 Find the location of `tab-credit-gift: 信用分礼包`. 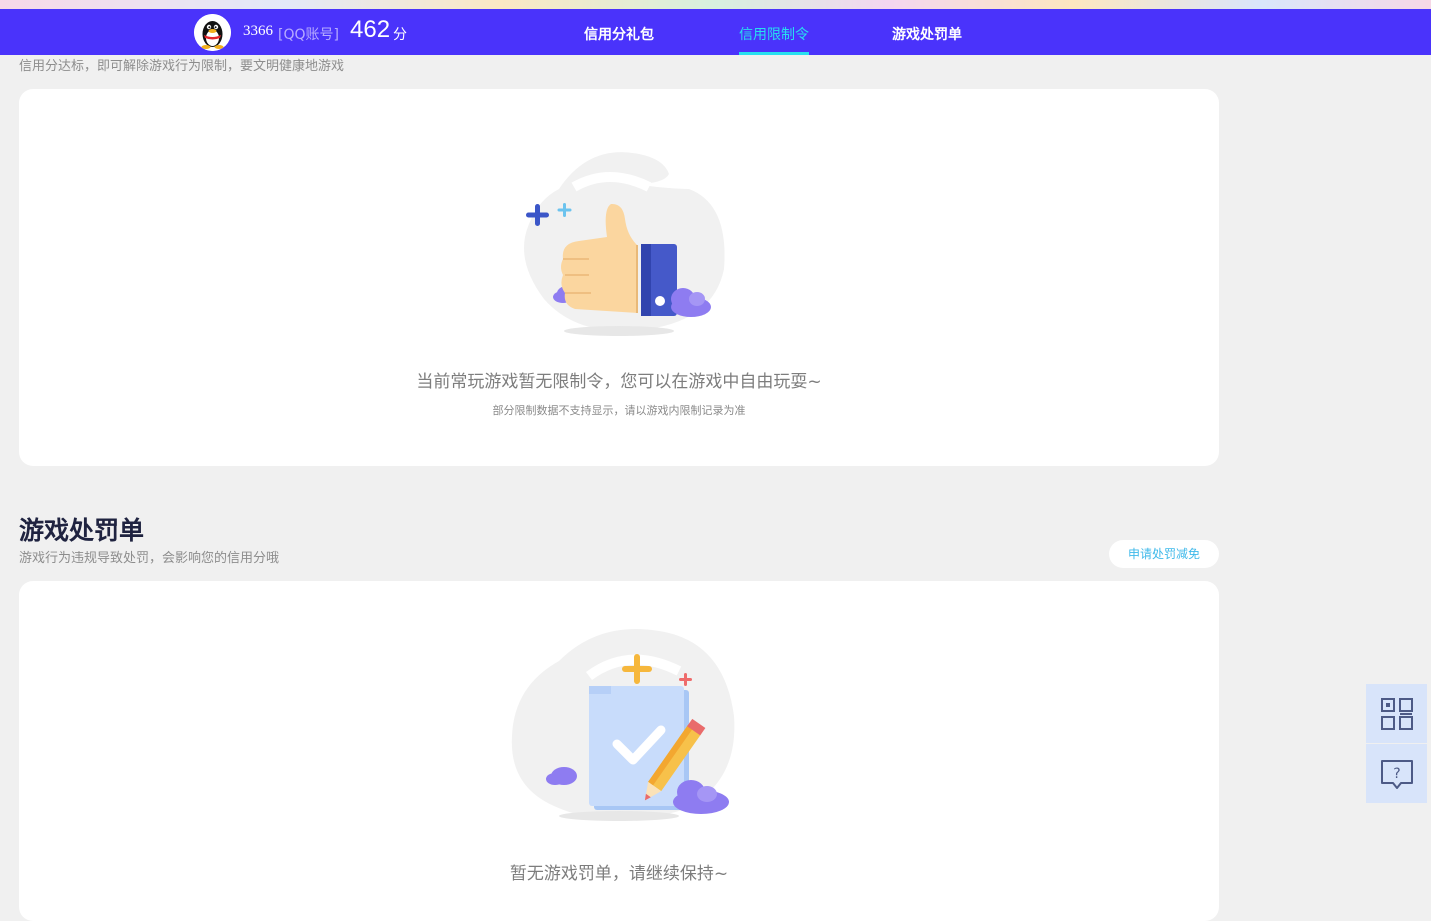

tab-credit-gift: 信用分礼包 is located at coordinates (619, 34).